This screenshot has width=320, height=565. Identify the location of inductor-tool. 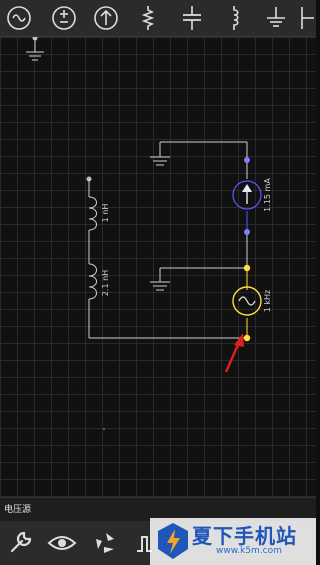
(234, 18).